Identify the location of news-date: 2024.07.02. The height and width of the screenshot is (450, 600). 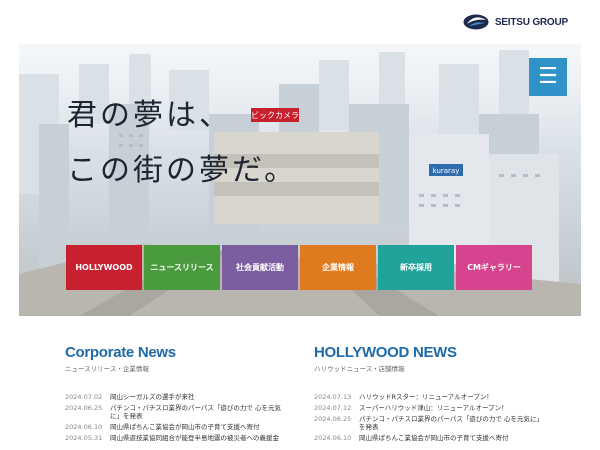
(84, 397).